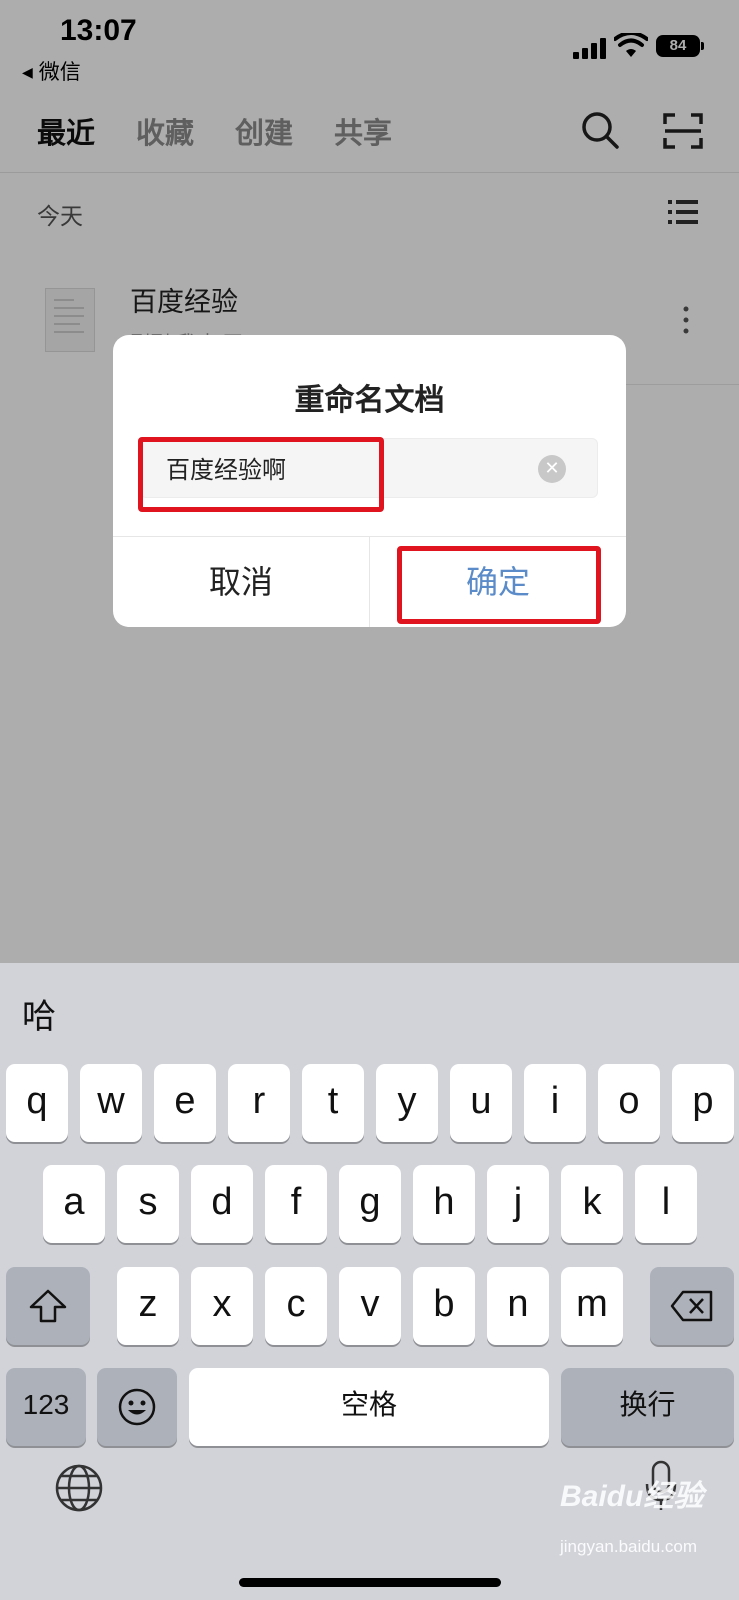 The height and width of the screenshot is (1600, 739). What do you see at coordinates (592, 1306) in the screenshot?
I see `key-m: m` at bounding box center [592, 1306].